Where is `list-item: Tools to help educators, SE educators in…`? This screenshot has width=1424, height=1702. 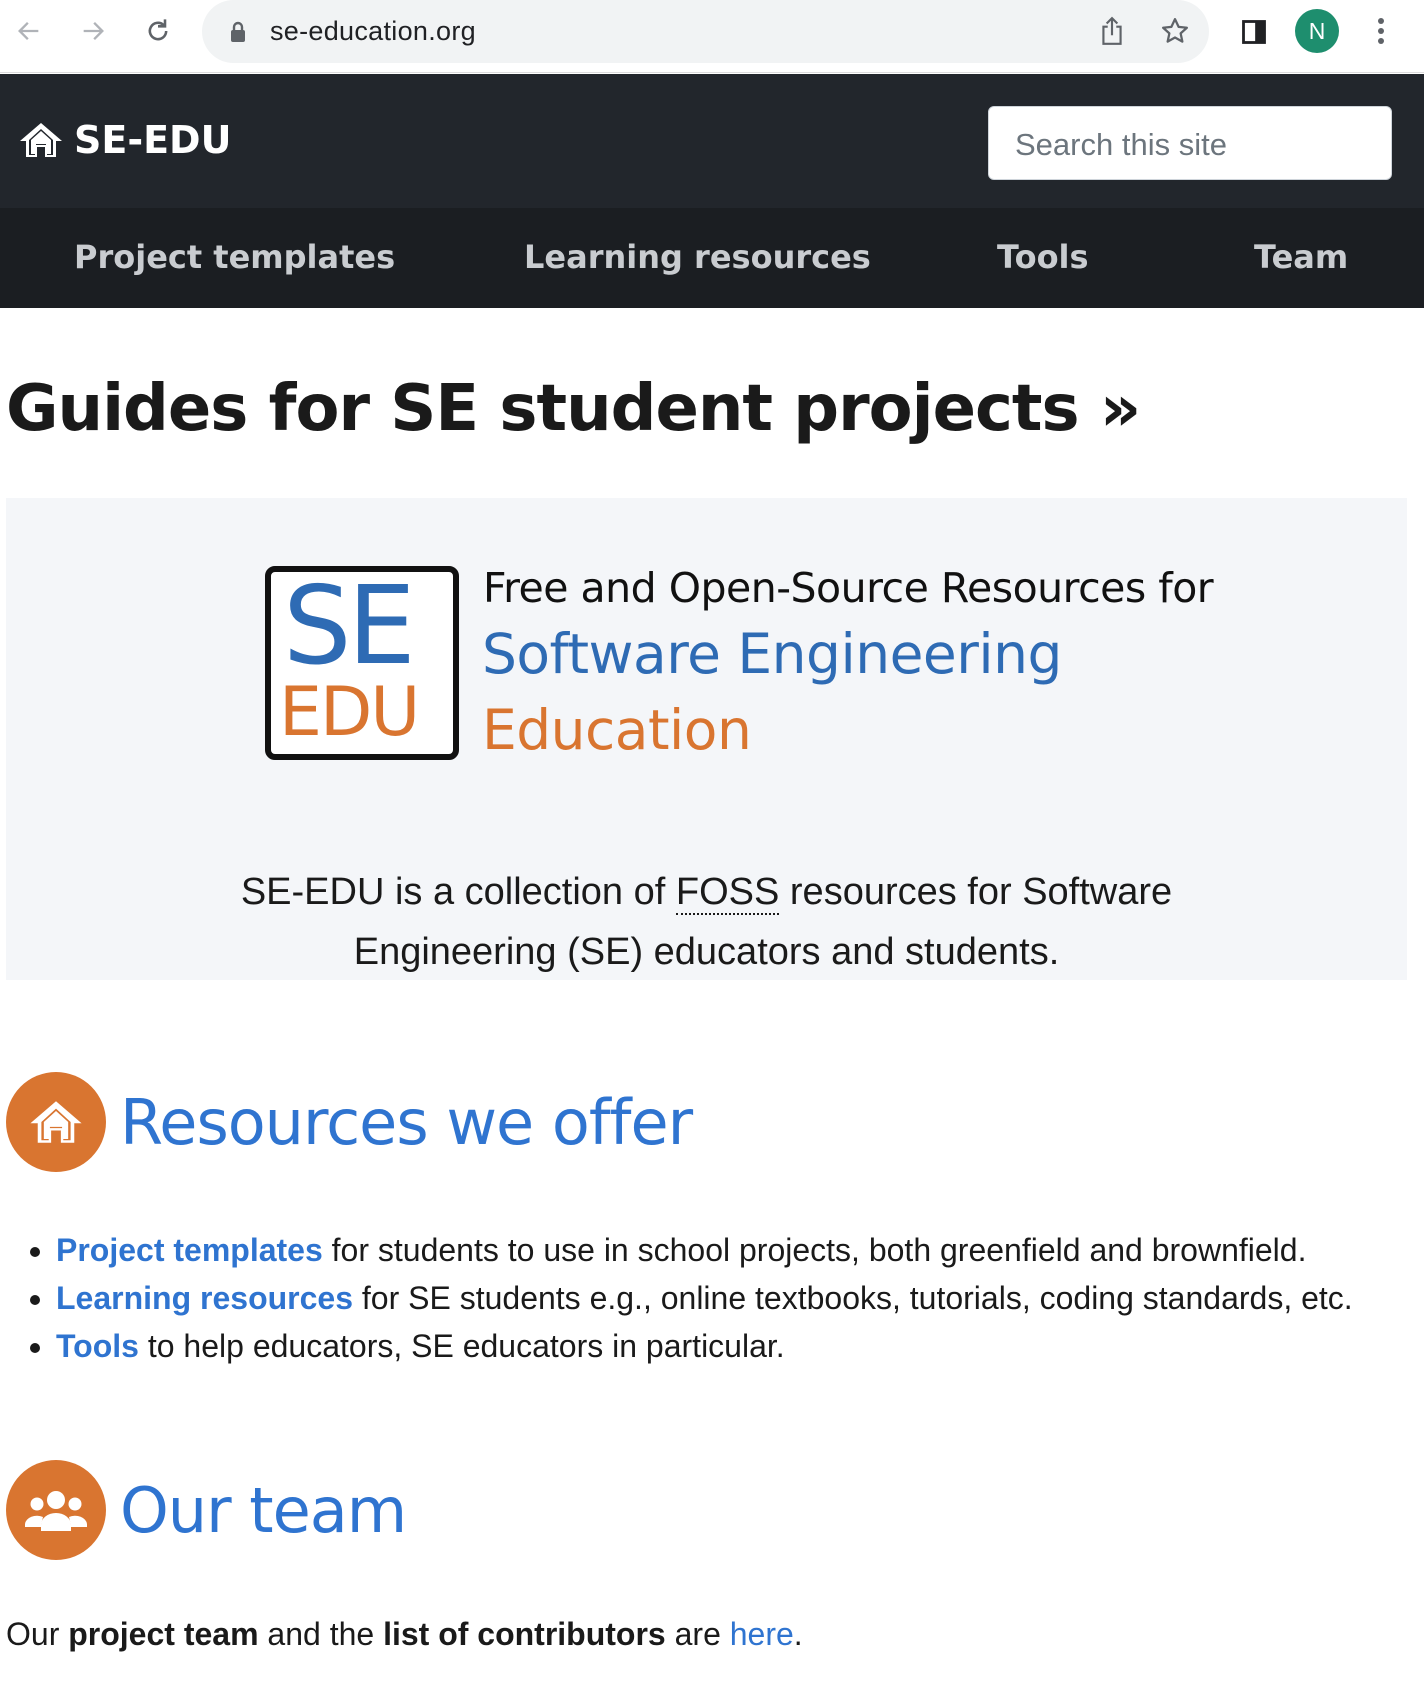 list-item: Tools to help educators, SE educators in… is located at coordinates (704, 1346).